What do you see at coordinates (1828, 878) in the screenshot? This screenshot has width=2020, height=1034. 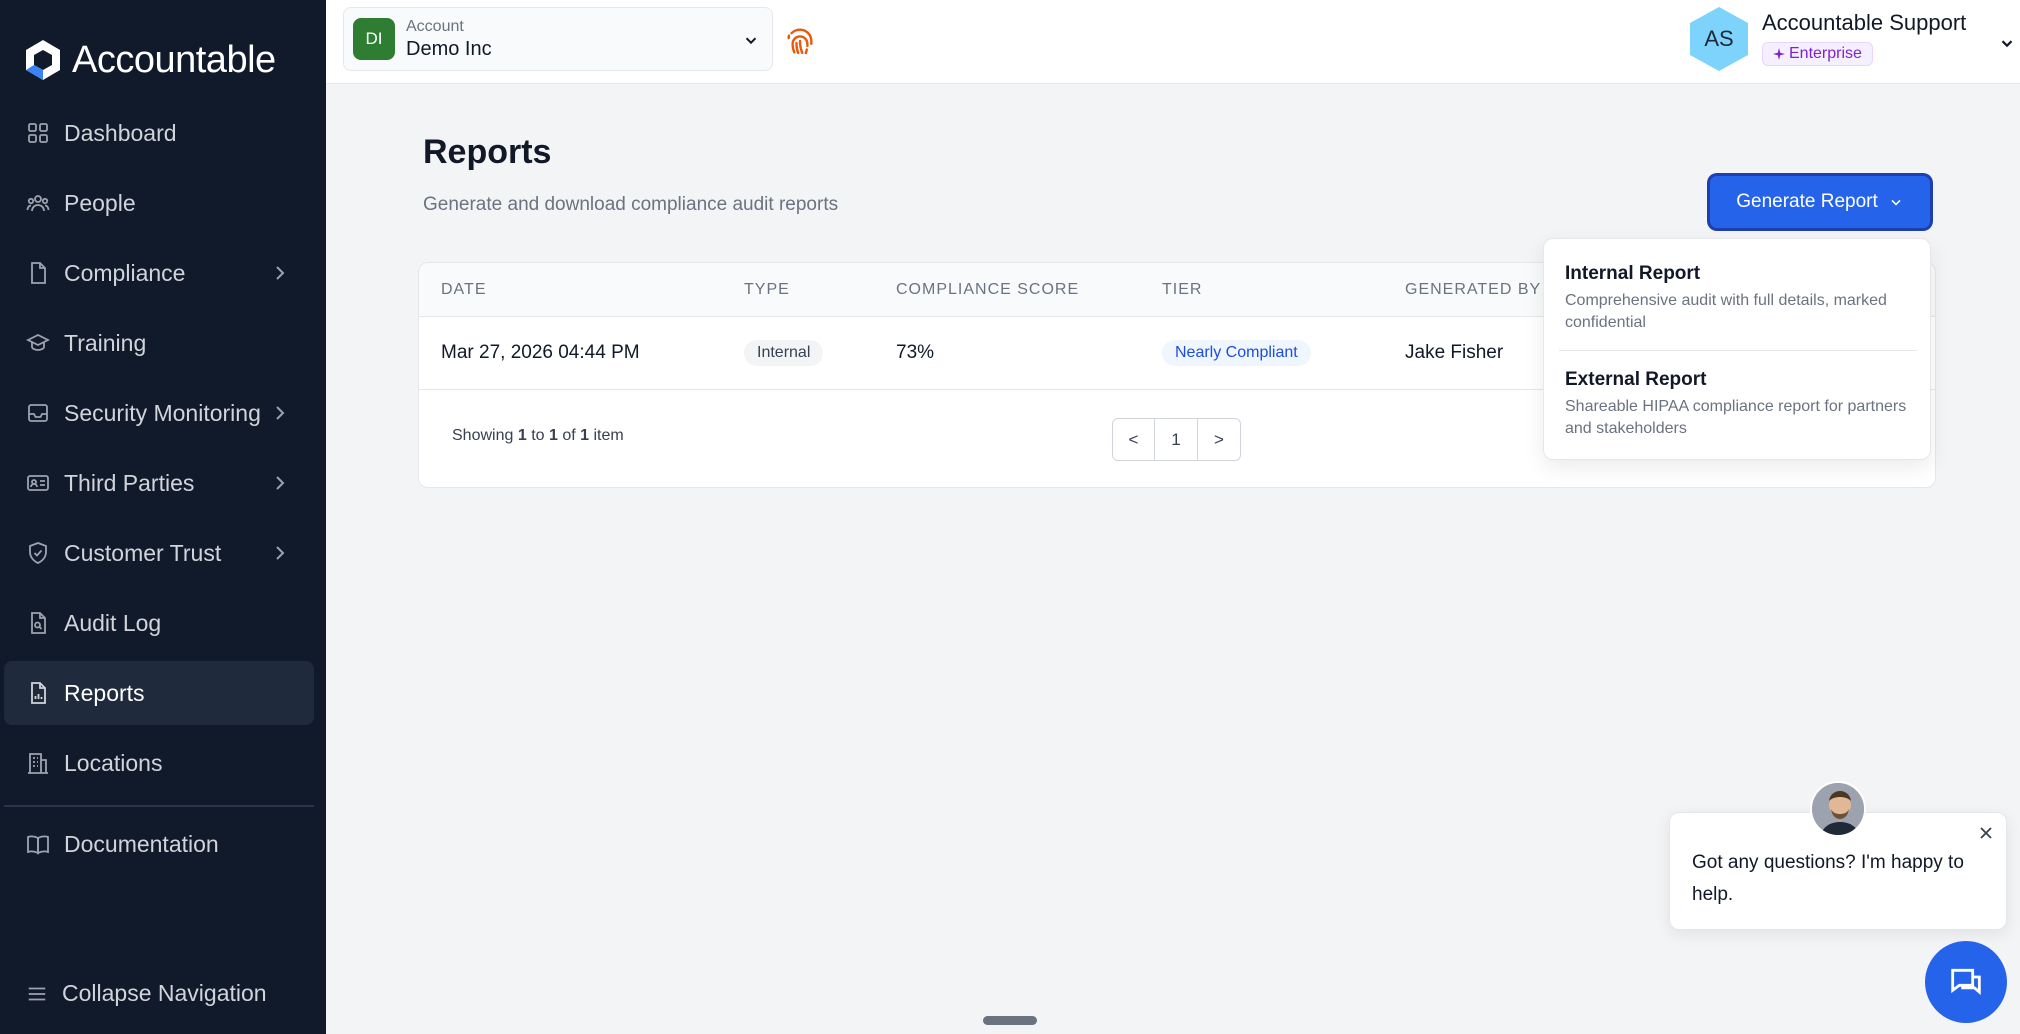 I see `chat-message: Got any questions? I'm happy to help.` at bounding box center [1828, 878].